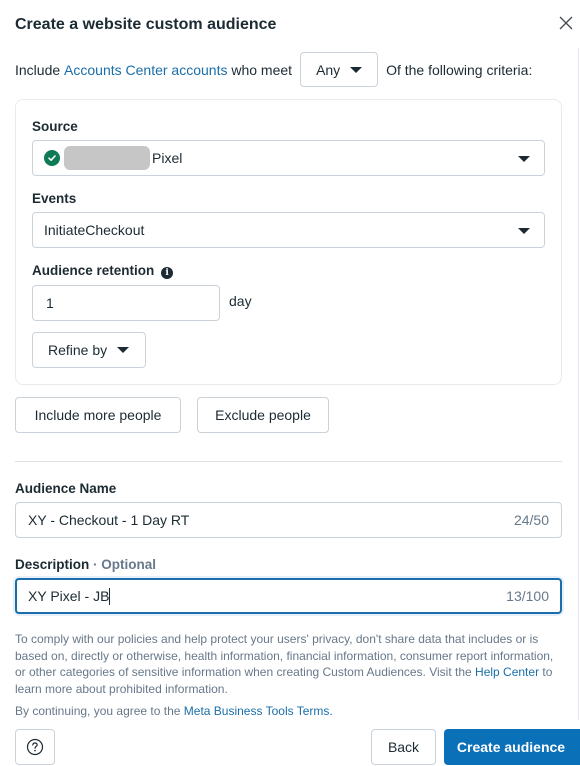  Describe the element at coordinates (512, 747) in the screenshot. I see `create-audience-button: Create audience` at that location.